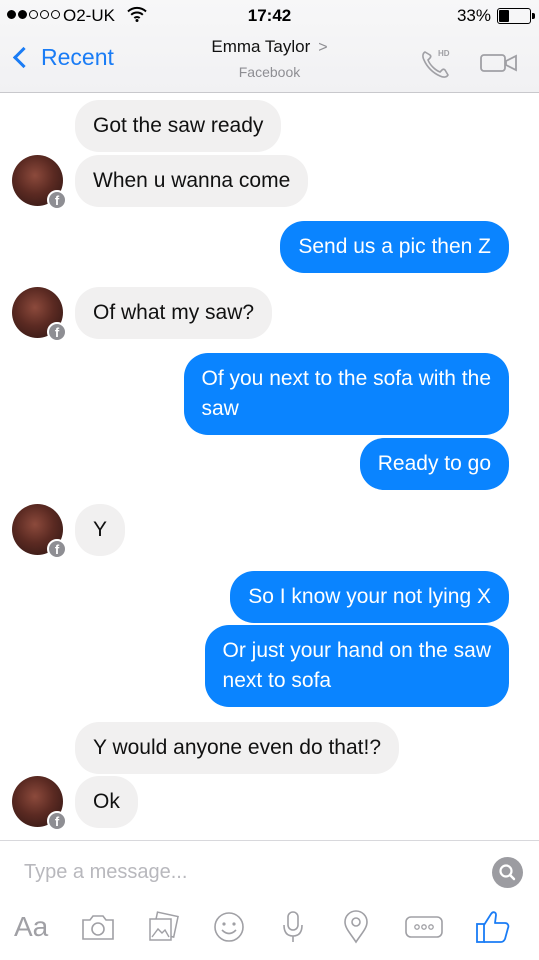 The image size is (539, 960). What do you see at coordinates (277, 680) in the screenshot?
I see `message-line: next to sofa` at bounding box center [277, 680].